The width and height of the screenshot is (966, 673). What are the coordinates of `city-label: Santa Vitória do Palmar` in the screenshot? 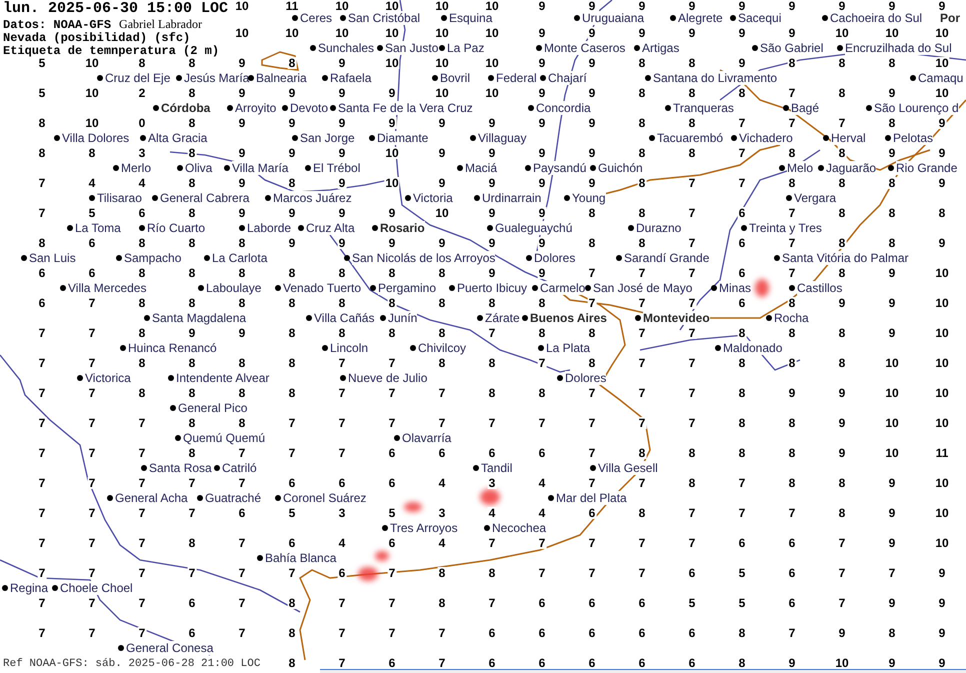 It's located at (845, 258).